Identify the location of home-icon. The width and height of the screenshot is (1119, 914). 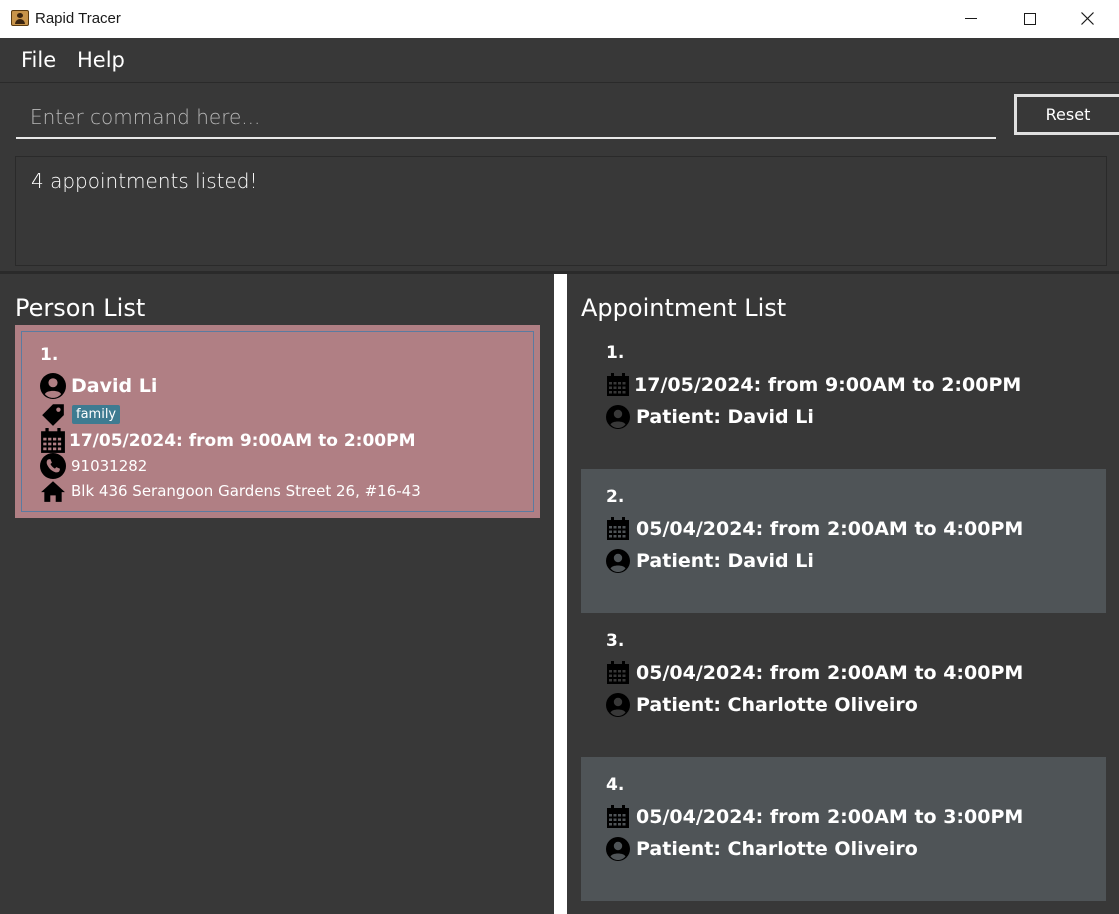
(53, 491).